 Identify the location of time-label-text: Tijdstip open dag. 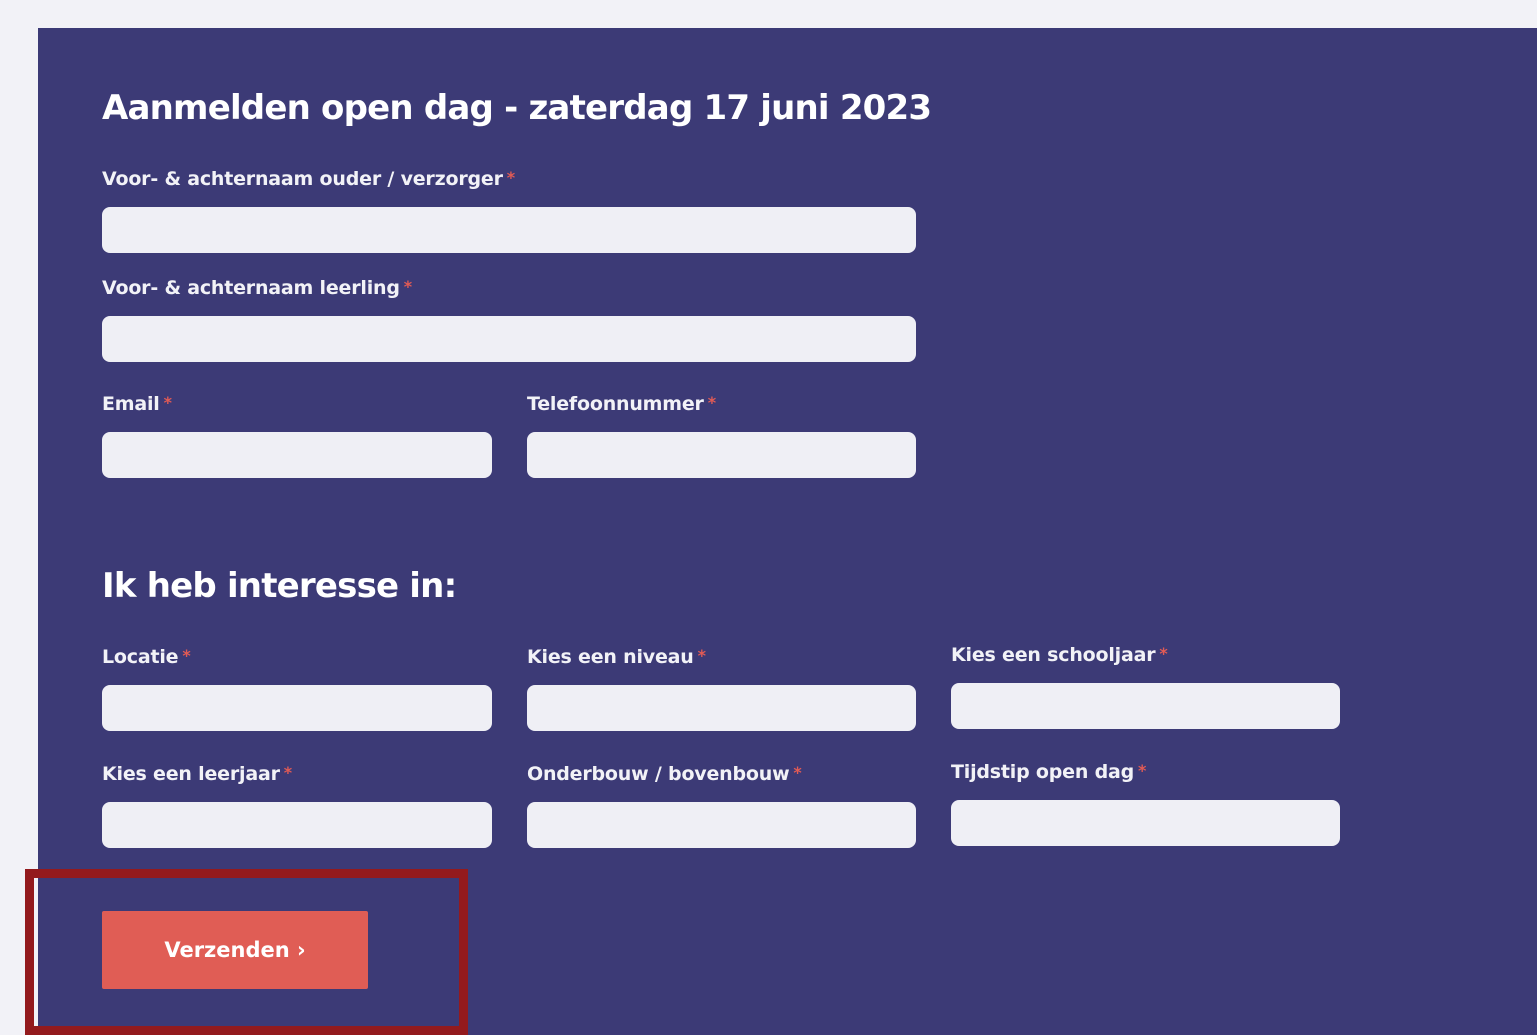
(1043, 772).